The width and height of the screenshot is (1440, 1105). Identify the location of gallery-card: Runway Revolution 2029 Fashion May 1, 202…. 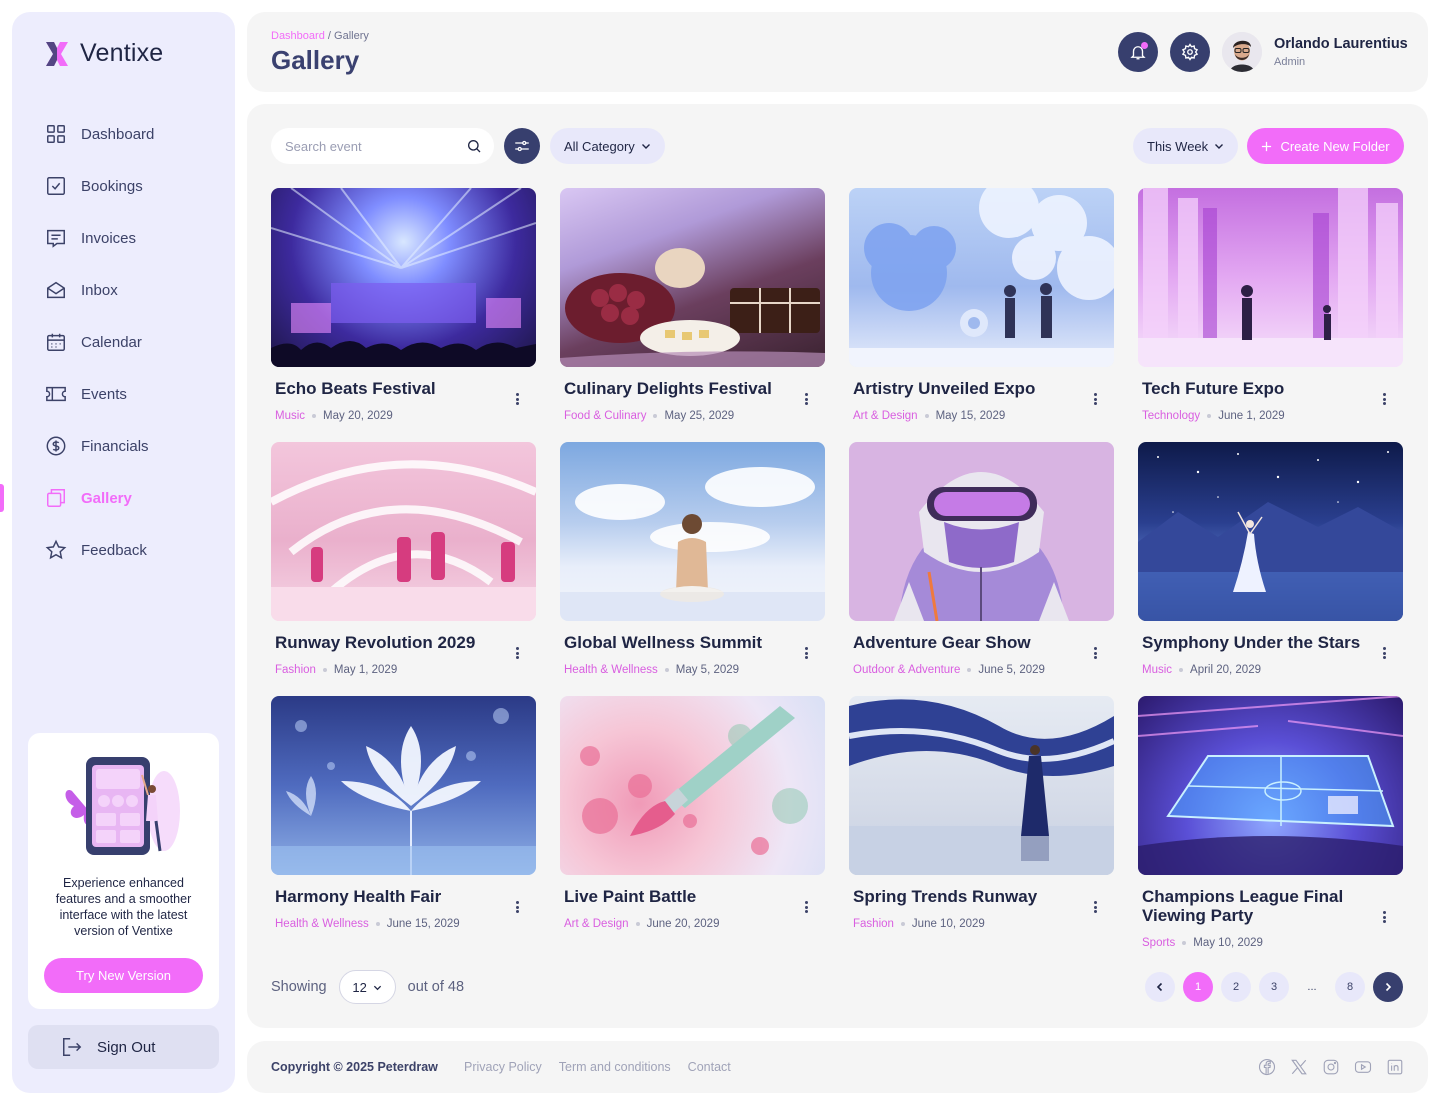
(403, 569).